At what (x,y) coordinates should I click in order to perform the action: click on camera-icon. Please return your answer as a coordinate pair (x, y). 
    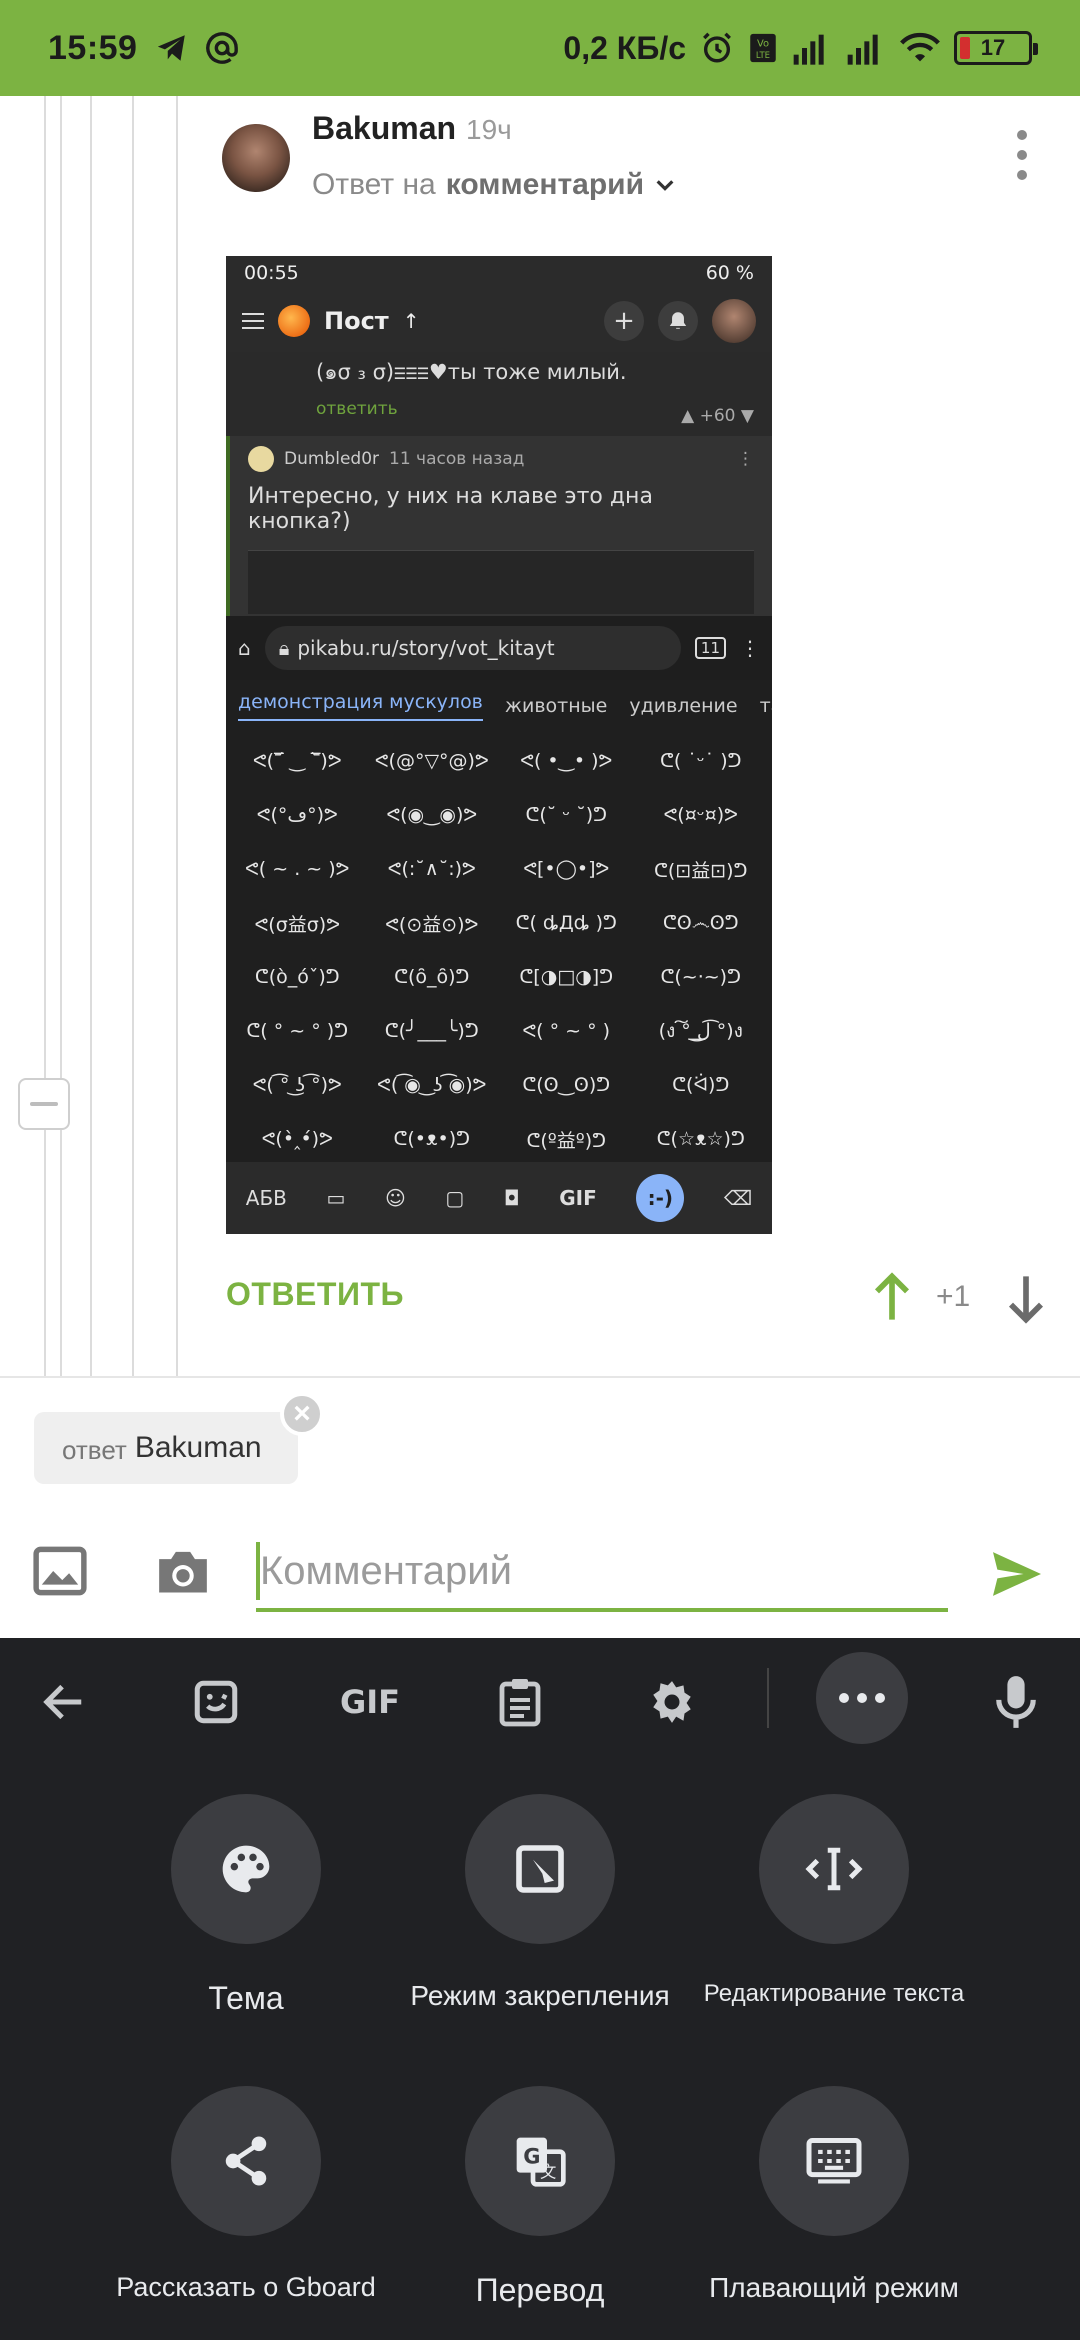
    Looking at the image, I should click on (183, 1571).